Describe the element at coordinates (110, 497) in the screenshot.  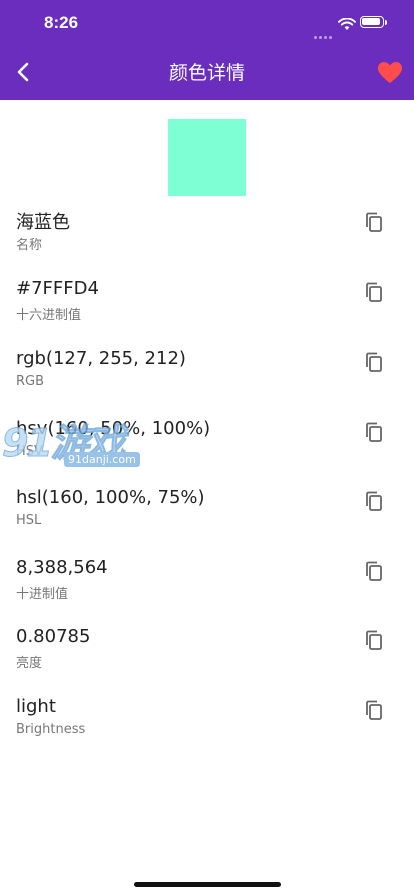
I see `detail-value: hsl(160, 100%, 75%)` at that location.